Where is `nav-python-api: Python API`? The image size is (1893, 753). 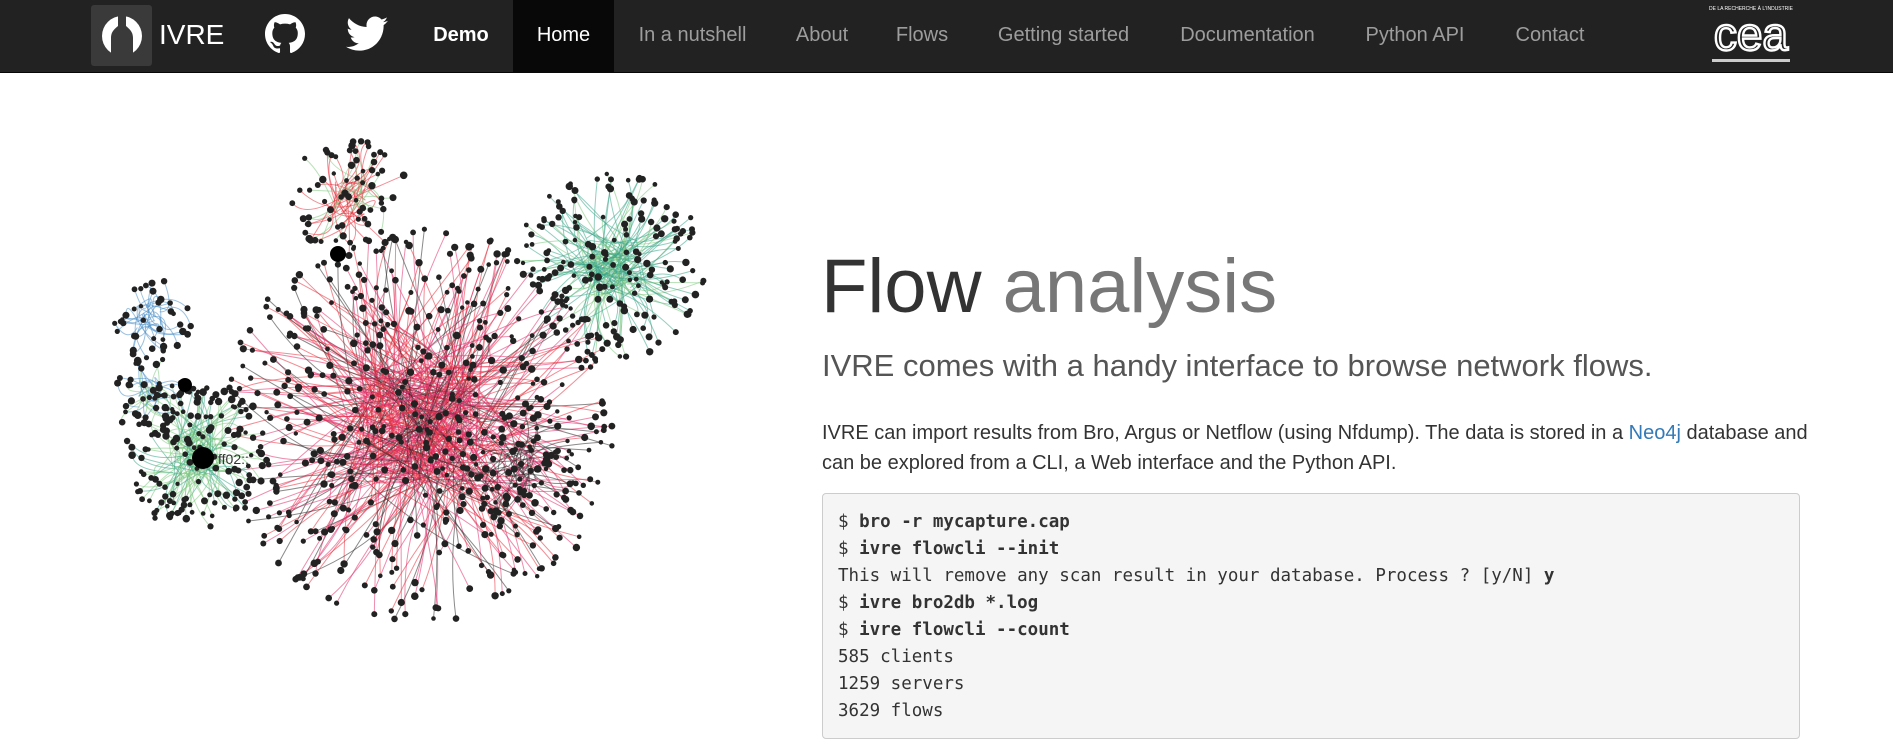
nav-python-api: Python API is located at coordinates (1415, 36).